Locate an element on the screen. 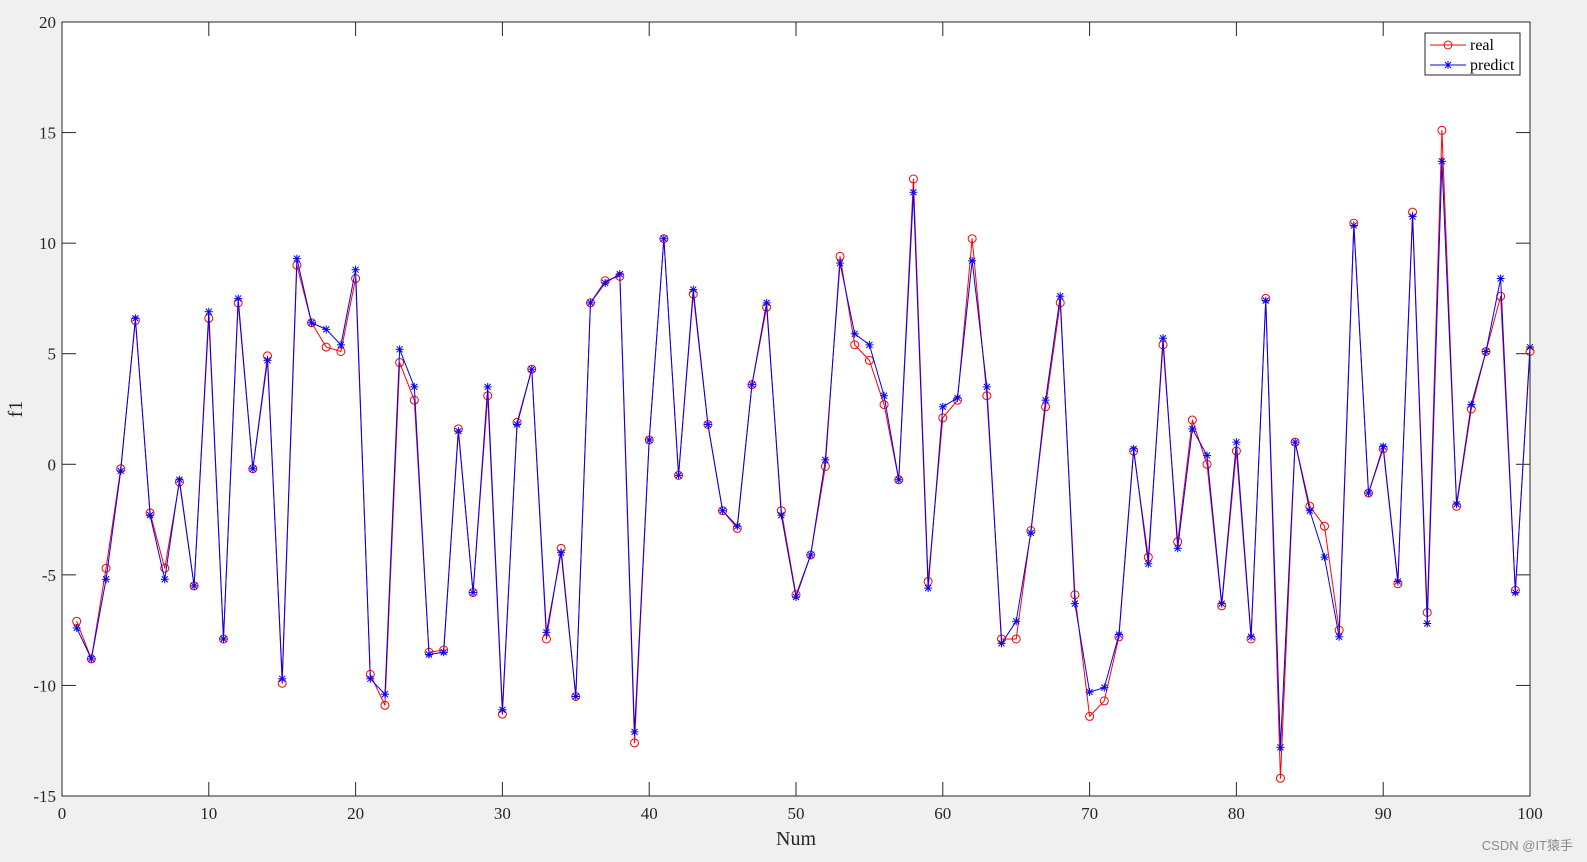 Image resolution: width=1587 pixels, height=862 pixels. x-tick-label: 100 is located at coordinates (1530, 813).